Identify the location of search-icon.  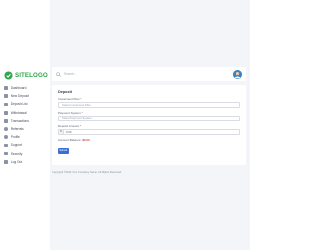
(58, 74).